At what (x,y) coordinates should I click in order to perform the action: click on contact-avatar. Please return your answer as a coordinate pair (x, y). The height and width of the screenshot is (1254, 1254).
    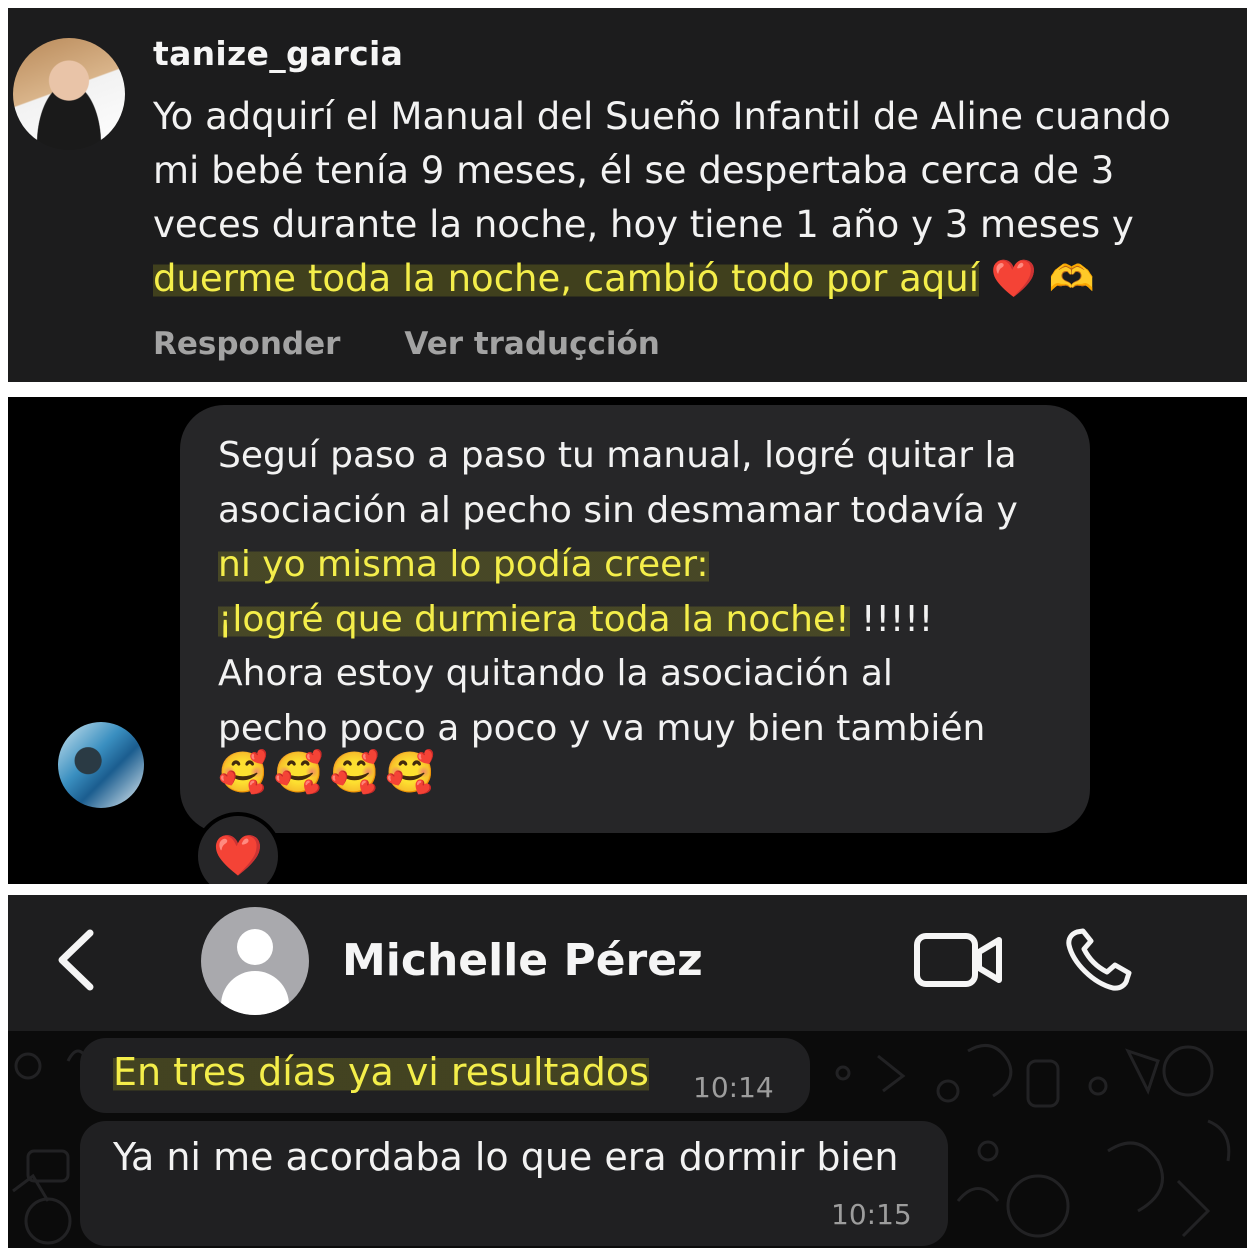
    Looking at the image, I should click on (255, 961).